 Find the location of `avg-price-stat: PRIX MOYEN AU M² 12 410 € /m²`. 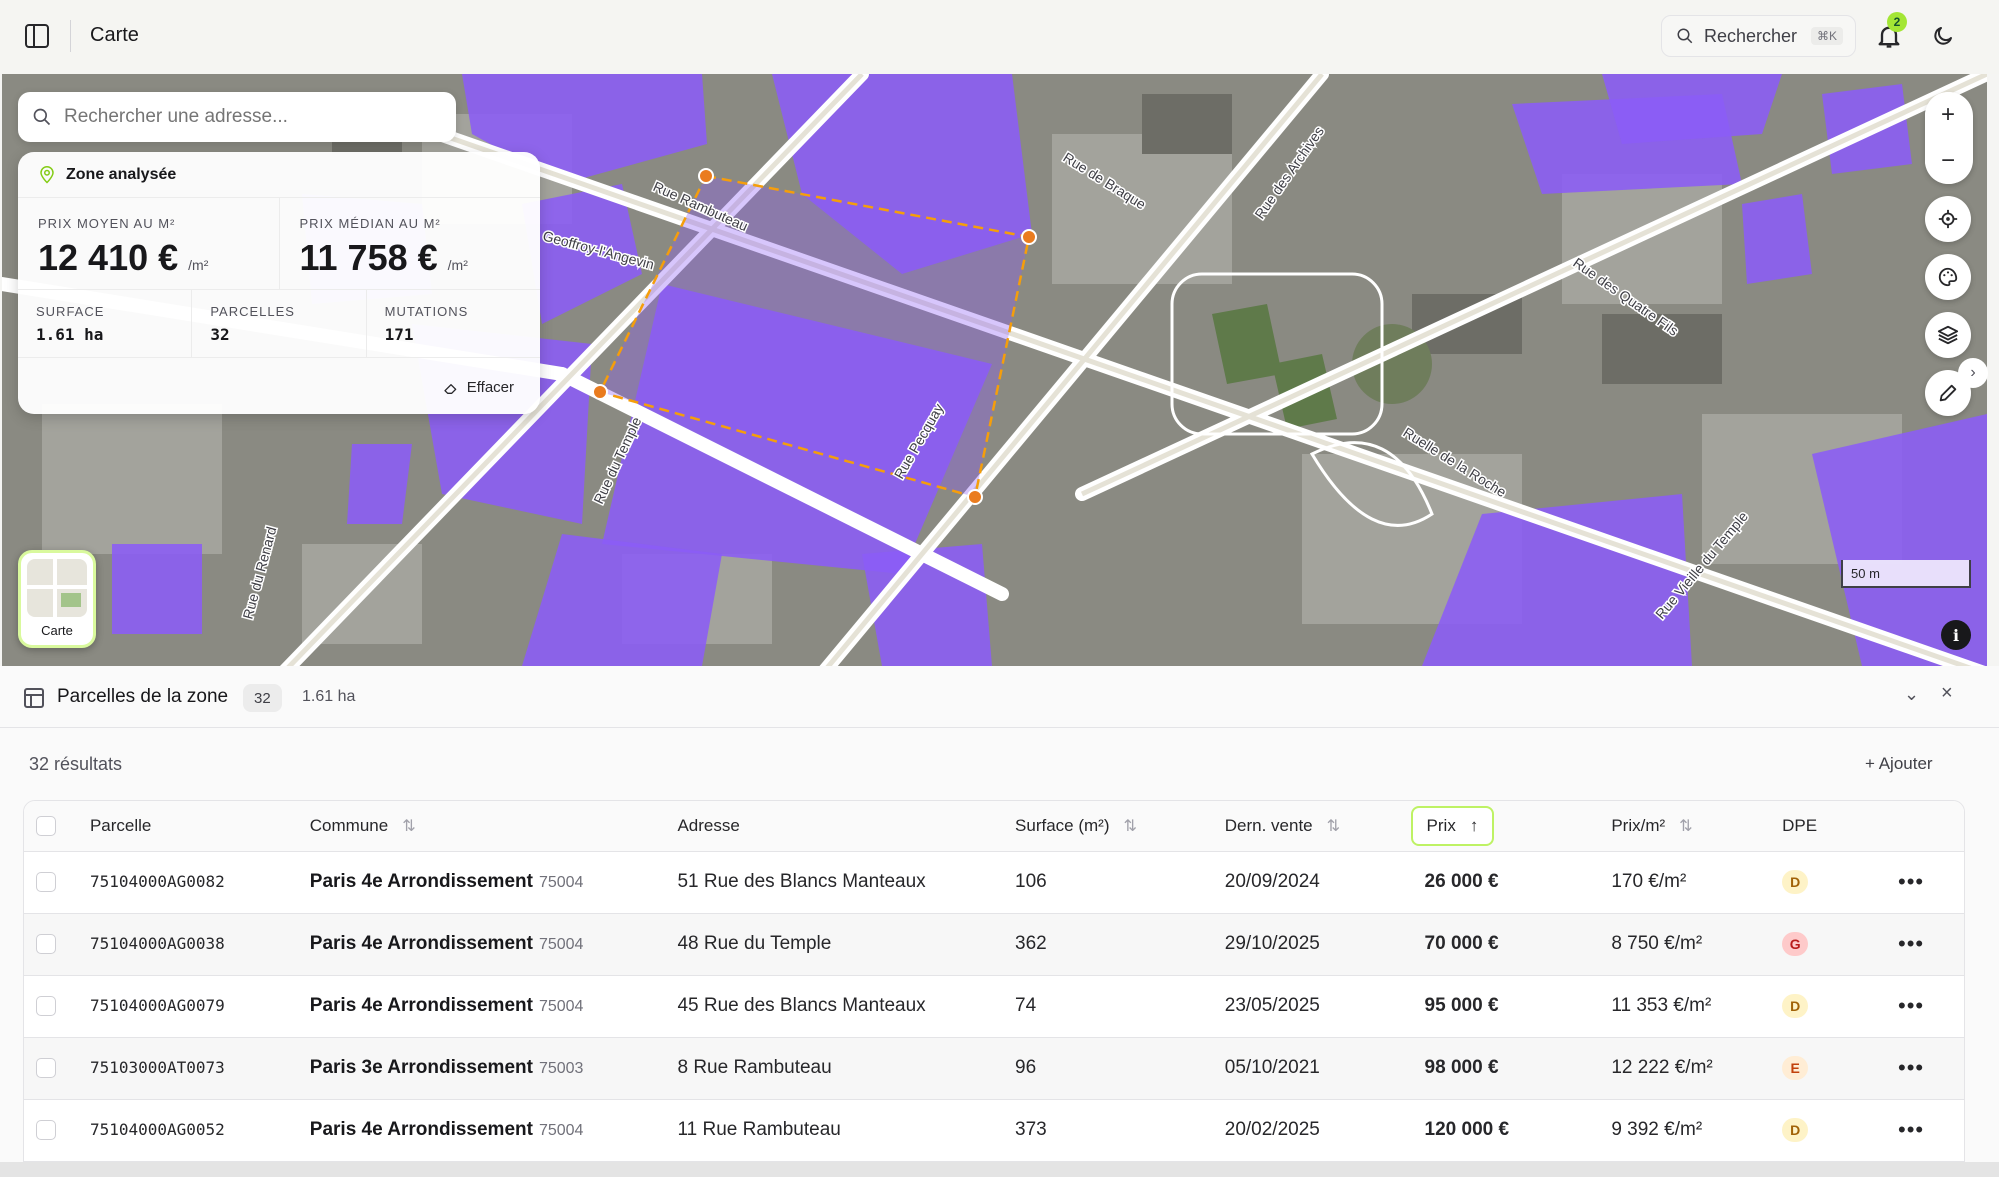

avg-price-stat: PRIX MOYEN AU M² 12 410 € /m² is located at coordinates (148, 243).